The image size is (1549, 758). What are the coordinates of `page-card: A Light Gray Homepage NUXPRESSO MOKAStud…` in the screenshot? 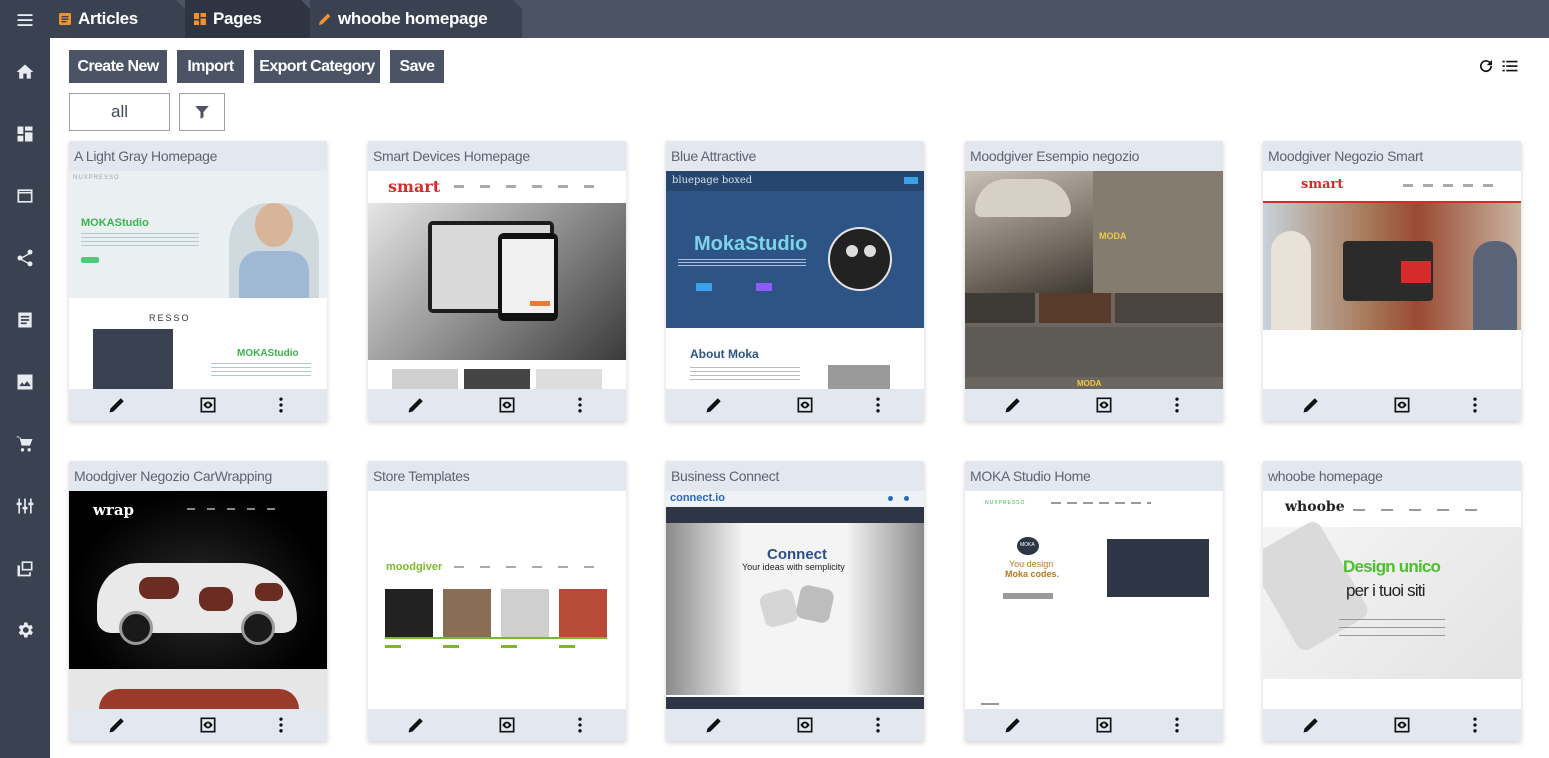 It's located at (198, 281).